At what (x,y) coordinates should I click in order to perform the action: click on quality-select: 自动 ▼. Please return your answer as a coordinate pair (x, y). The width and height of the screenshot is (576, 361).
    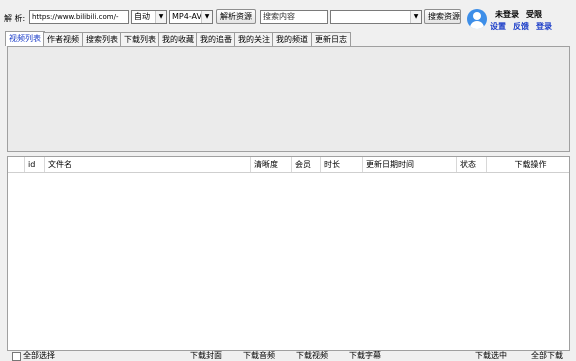
    Looking at the image, I should click on (149, 17).